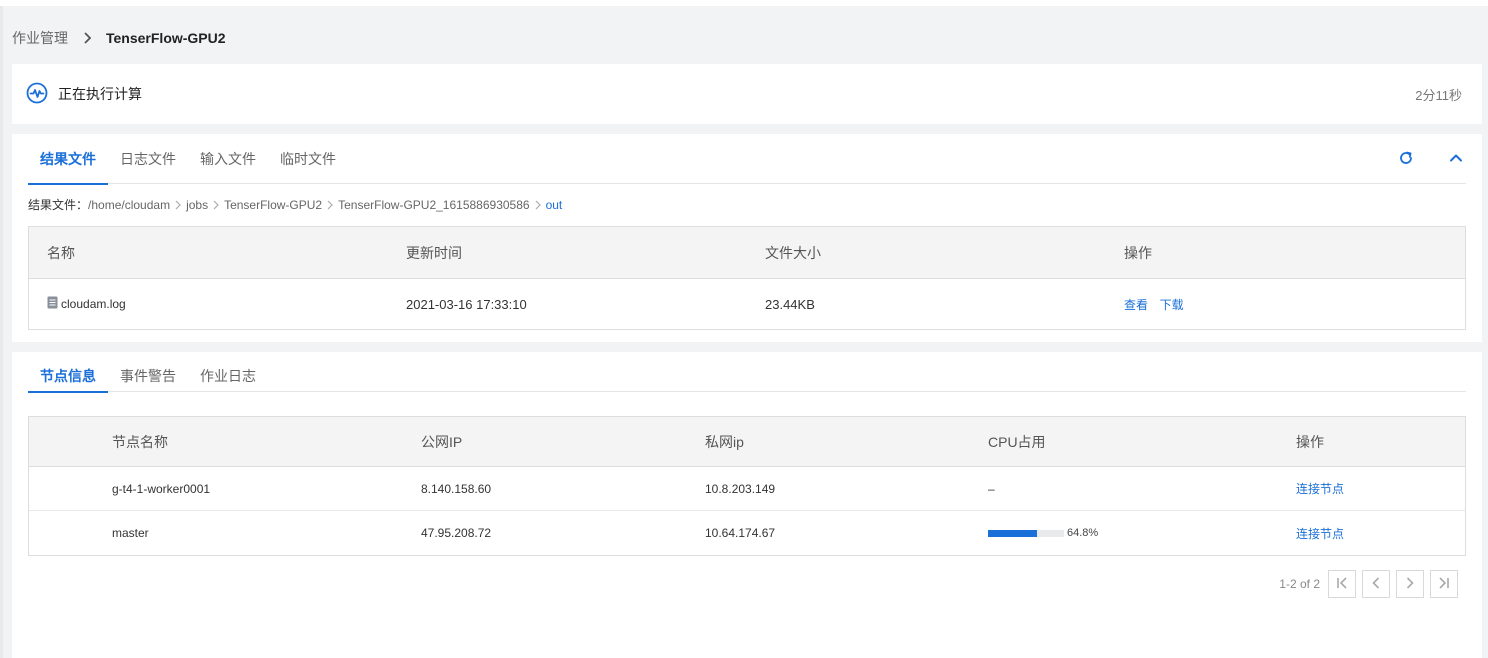  I want to click on node-private-ip: 10.64.174.67, so click(740, 533).